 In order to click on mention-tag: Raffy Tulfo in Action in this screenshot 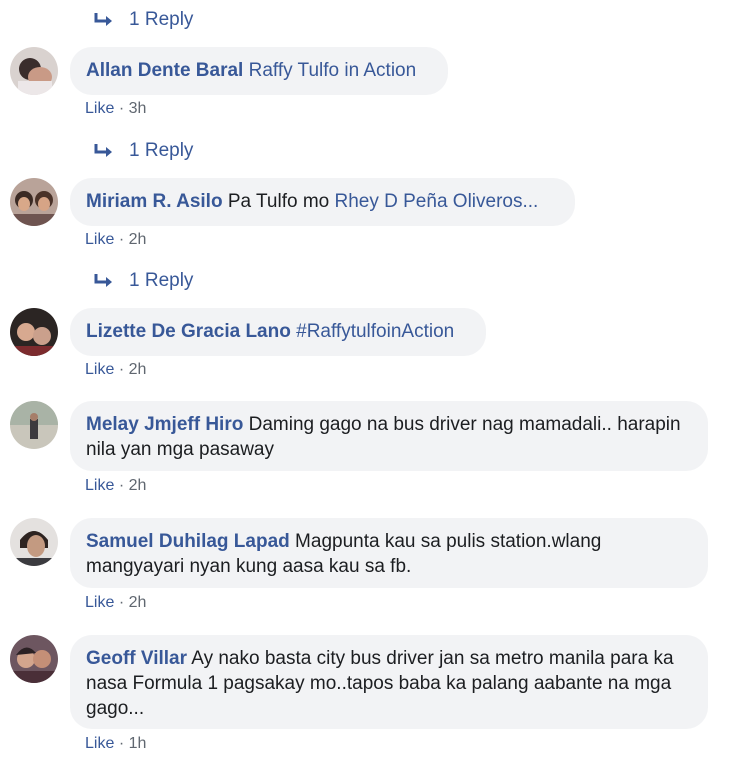, I will do `click(333, 70)`.